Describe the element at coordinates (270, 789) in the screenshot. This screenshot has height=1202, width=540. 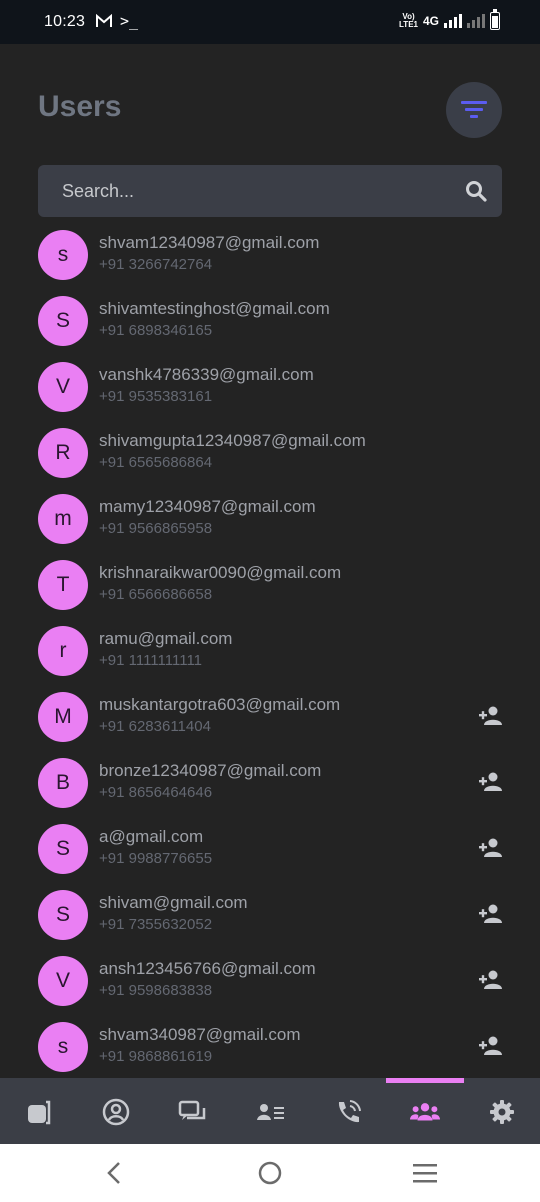
I see `user-row: Bbronze12340987@gmail.com +91 8656464646` at that location.